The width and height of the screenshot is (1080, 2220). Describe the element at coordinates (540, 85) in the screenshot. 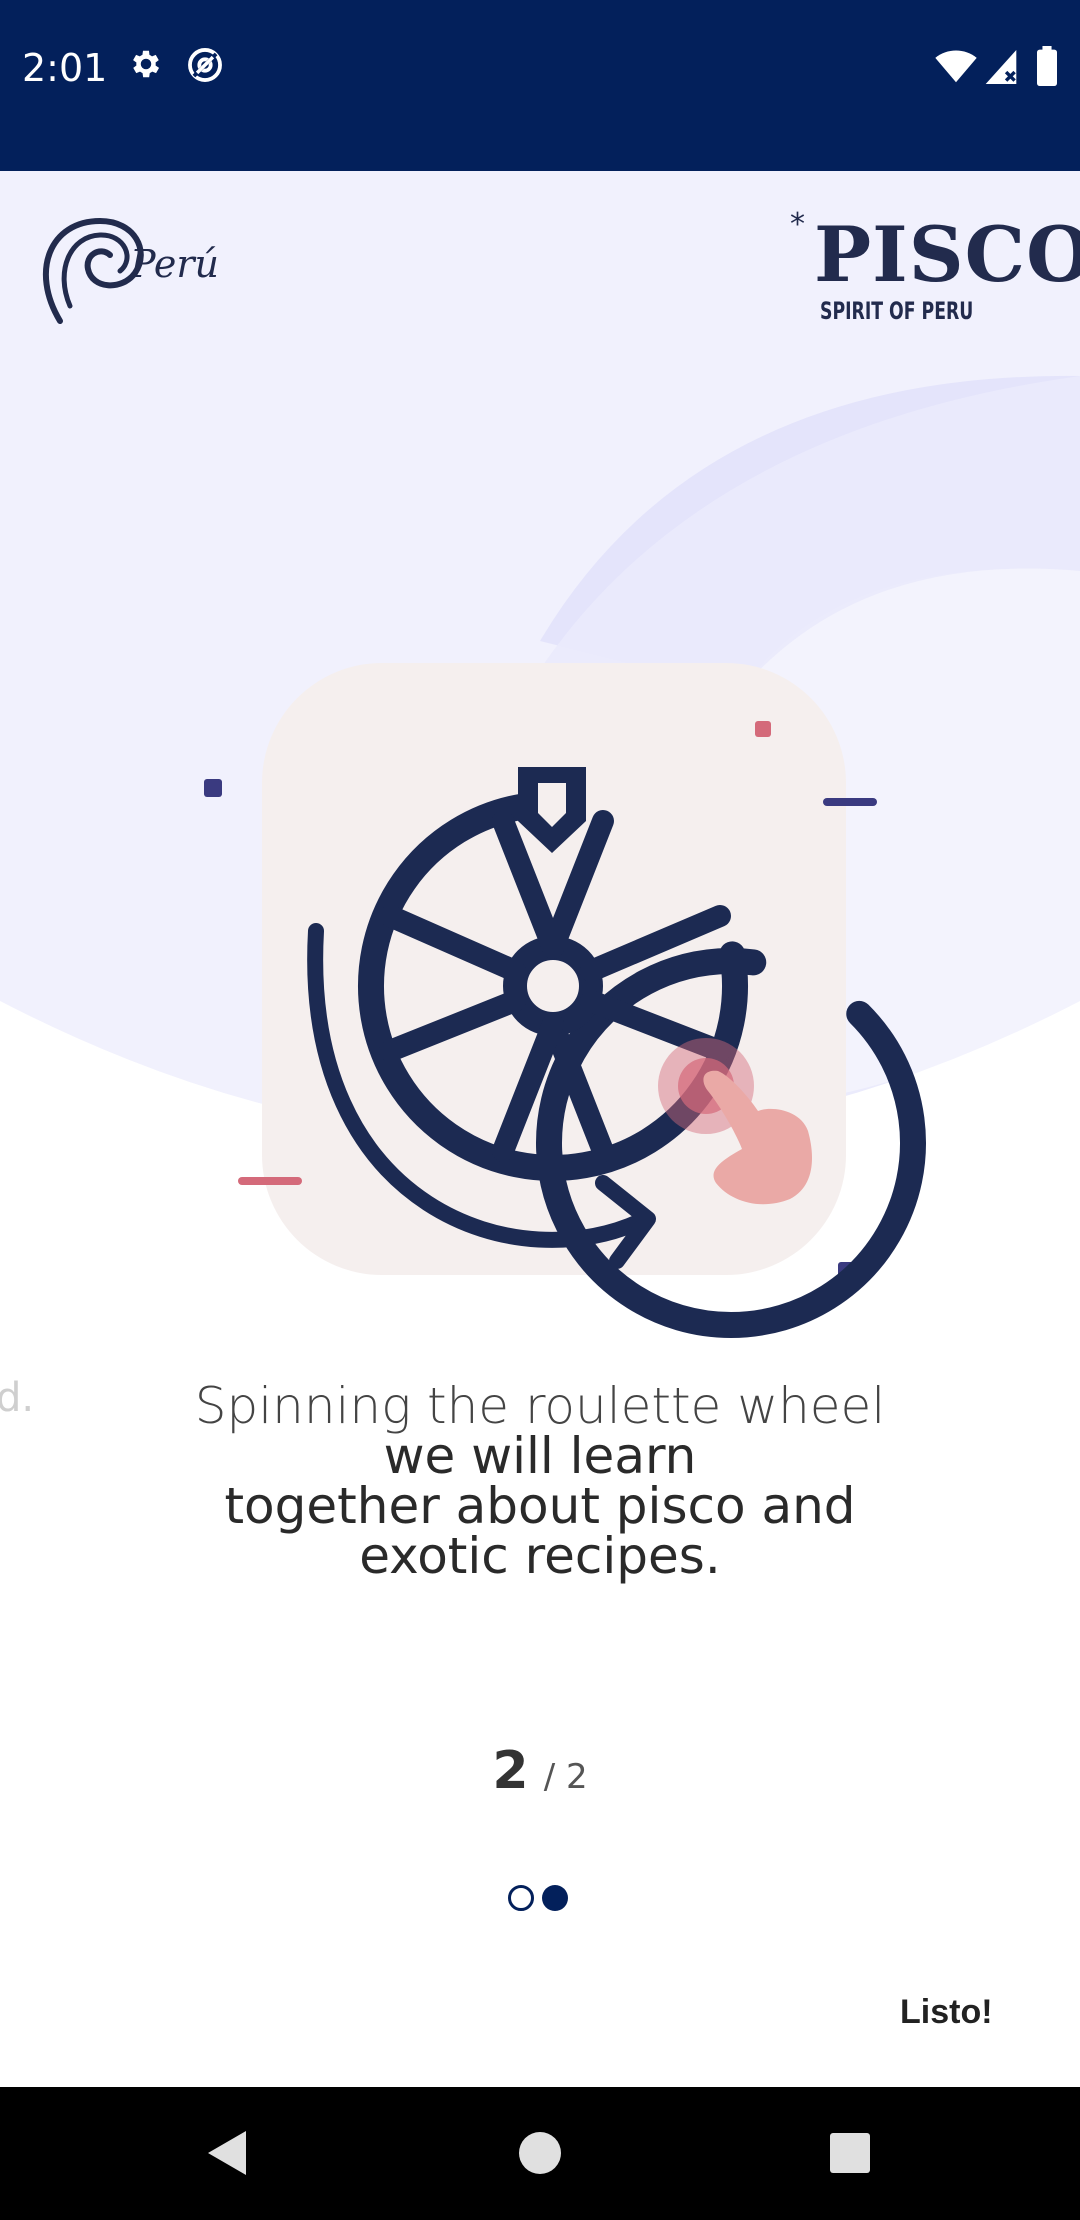

I see `status-bar: 2:01` at that location.